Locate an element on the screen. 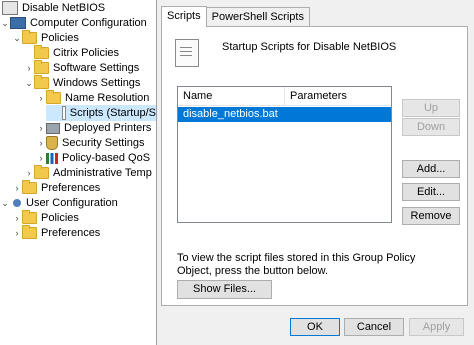 This screenshot has height=345, width=474. tree-item-name-resolution: › Name Resolution is located at coordinates (92, 98).